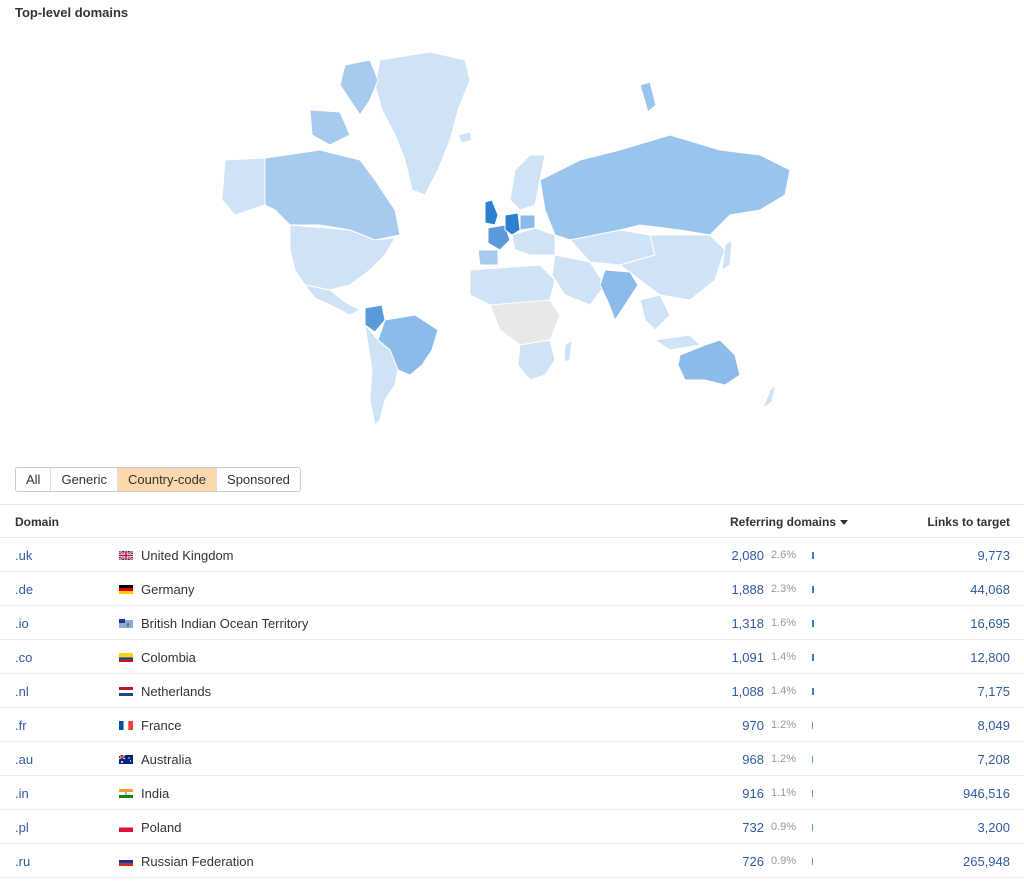  What do you see at coordinates (747, 691) in the screenshot?
I see `referring-domains-link: 1,088` at bounding box center [747, 691].